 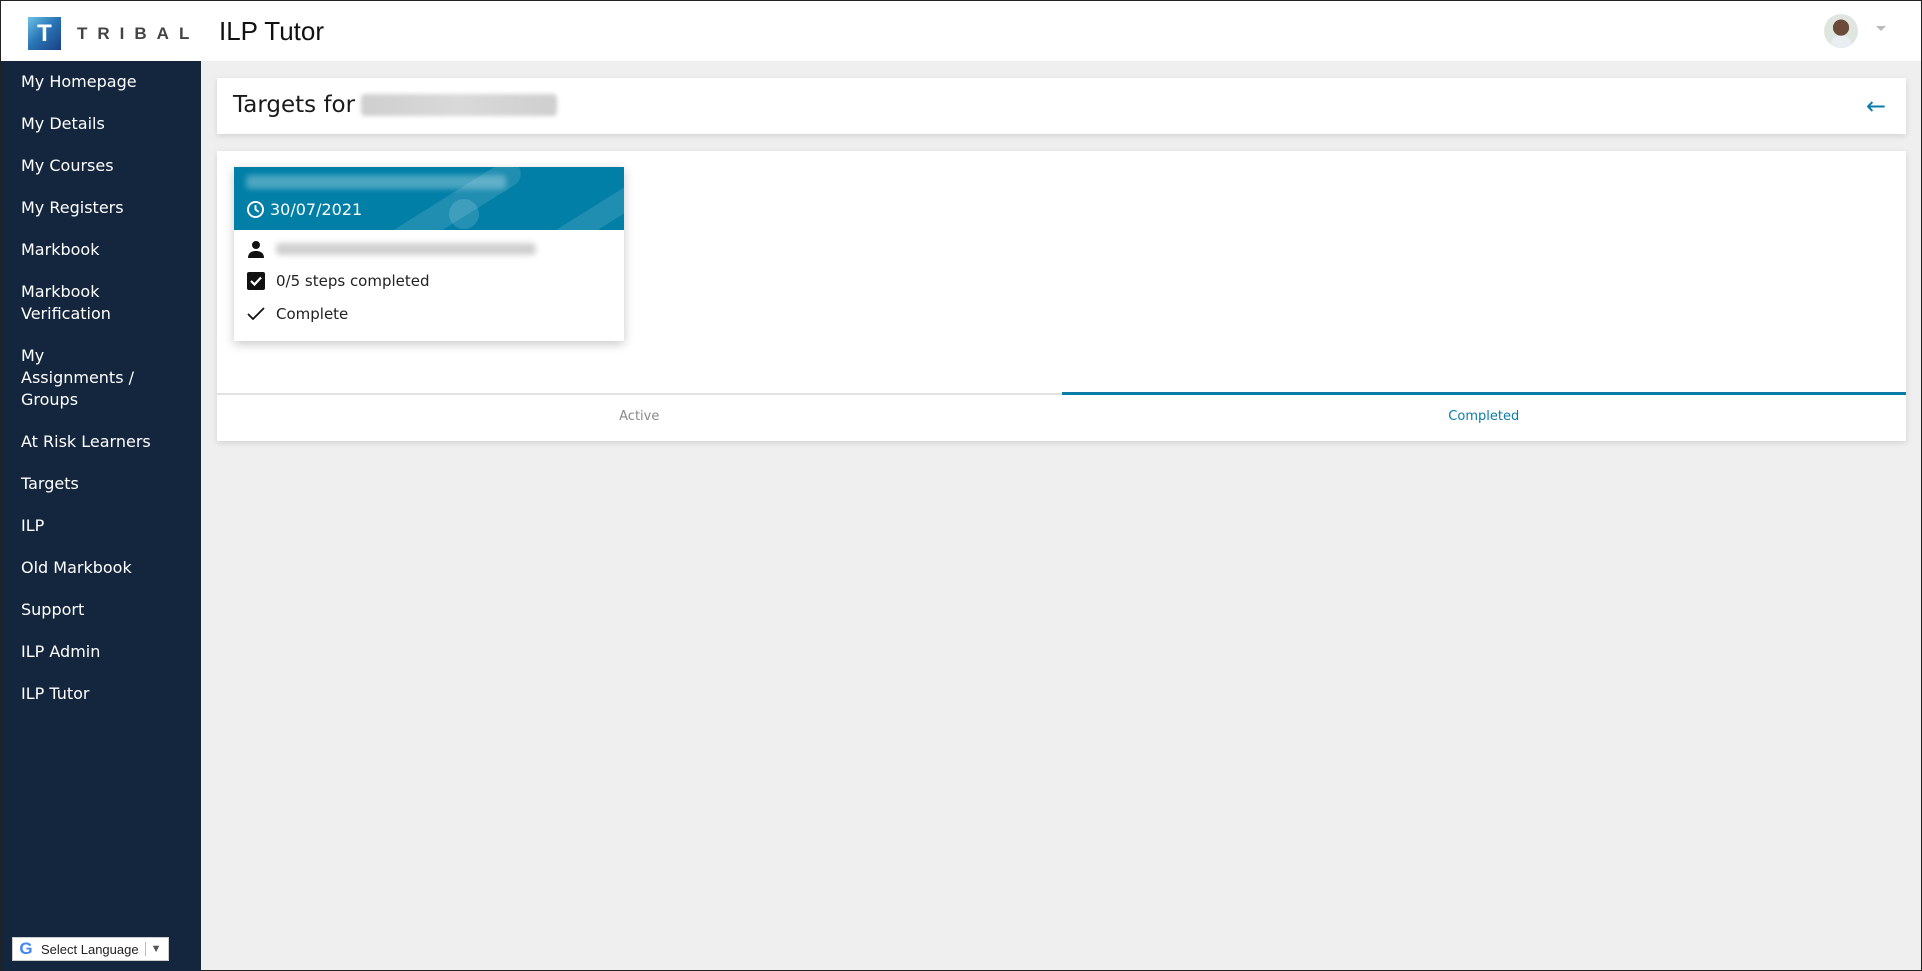 What do you see at coordinates (294, 105) in the screenshot?
I see `page-title-prefix: Targets for` at bounding box center [294, 105].